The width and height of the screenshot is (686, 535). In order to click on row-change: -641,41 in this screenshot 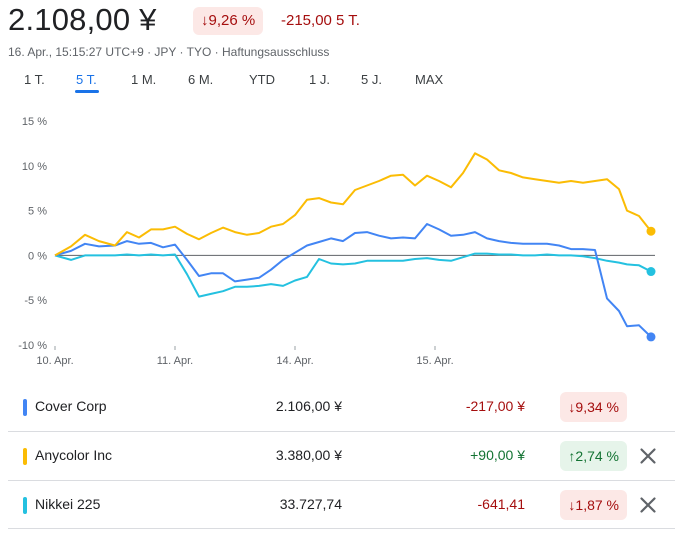, I will do `click(501, 504)`.